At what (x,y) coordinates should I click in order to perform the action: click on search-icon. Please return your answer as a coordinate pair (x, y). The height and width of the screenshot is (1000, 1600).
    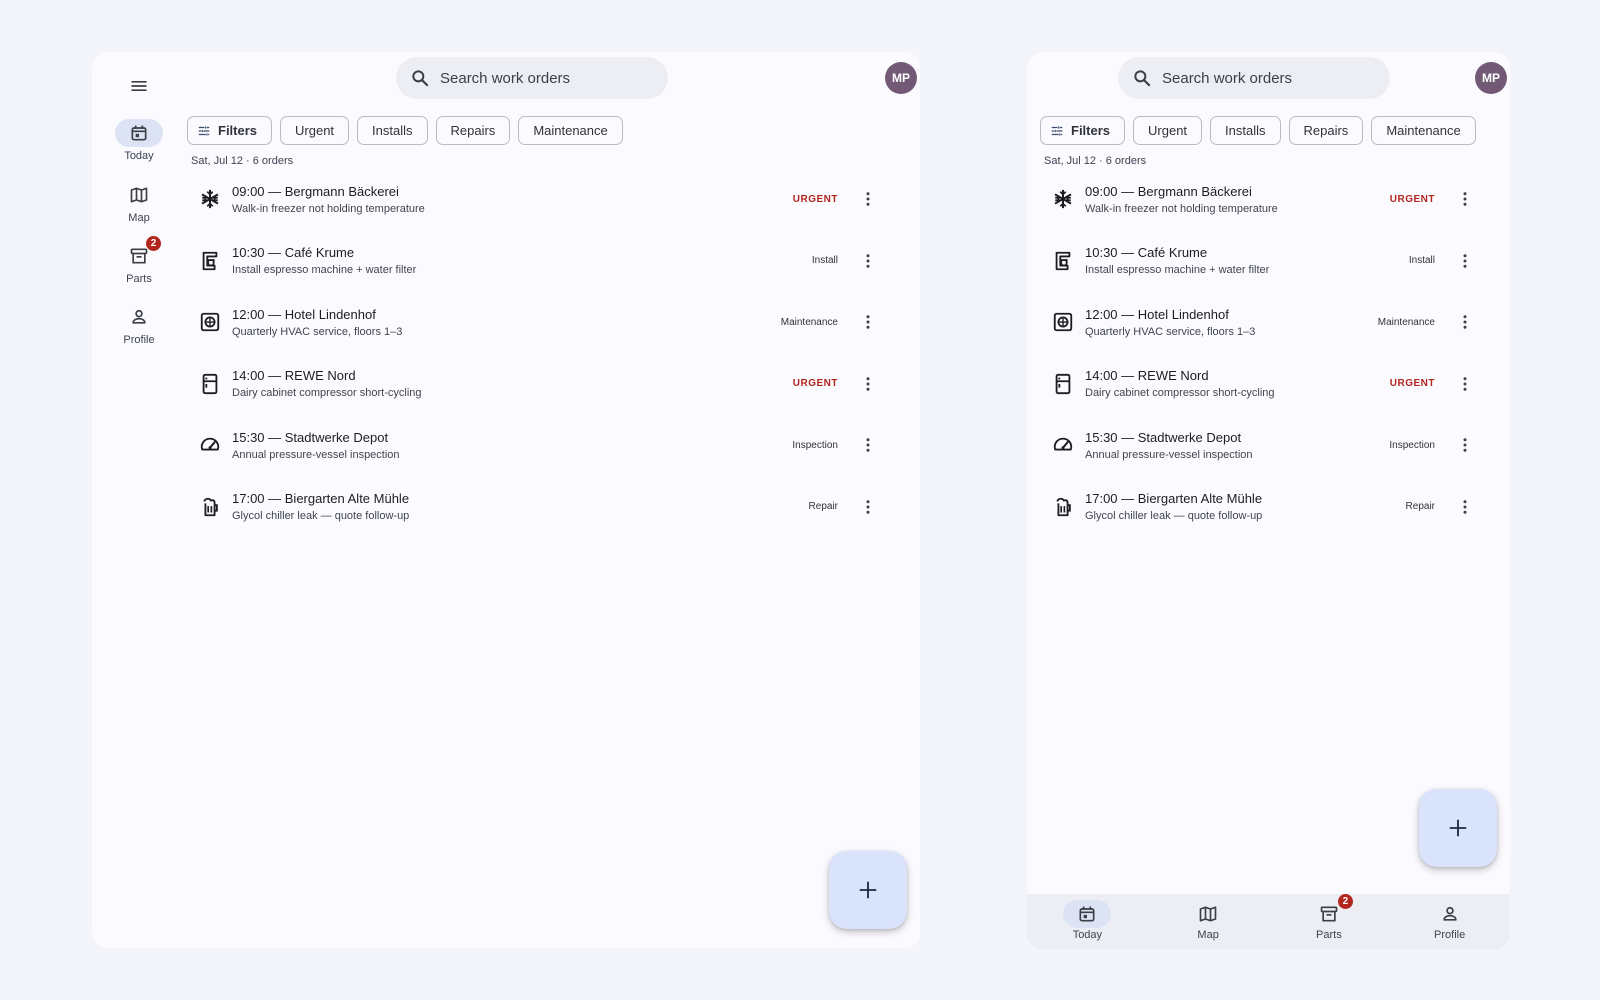
    Looking at the image, I should click on (420, 78).